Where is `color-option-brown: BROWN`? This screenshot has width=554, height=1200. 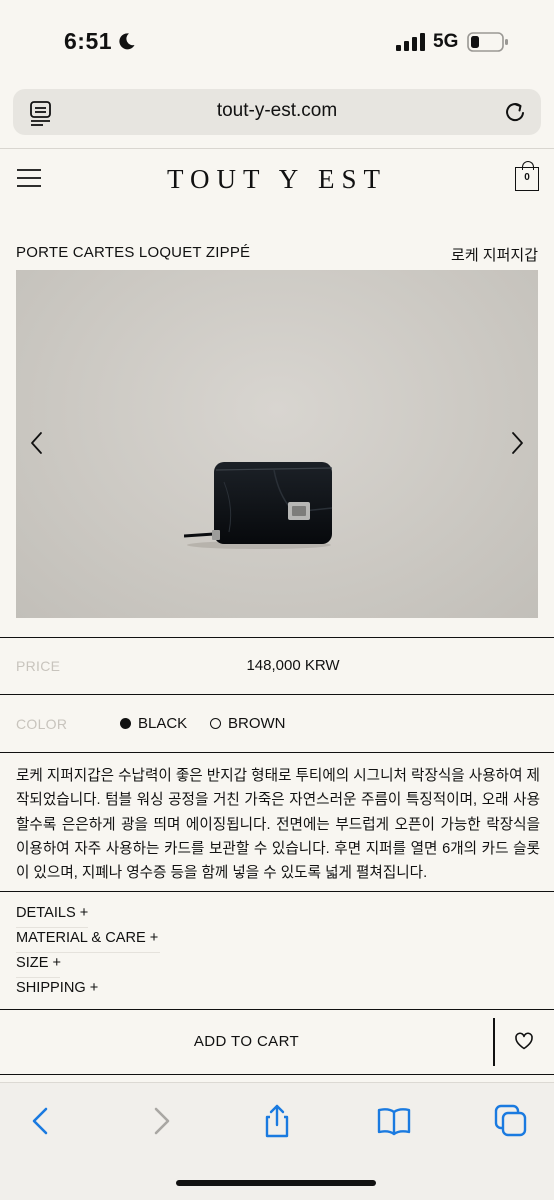
color-option-brown: BROWN is located at coordinates (248, 723).